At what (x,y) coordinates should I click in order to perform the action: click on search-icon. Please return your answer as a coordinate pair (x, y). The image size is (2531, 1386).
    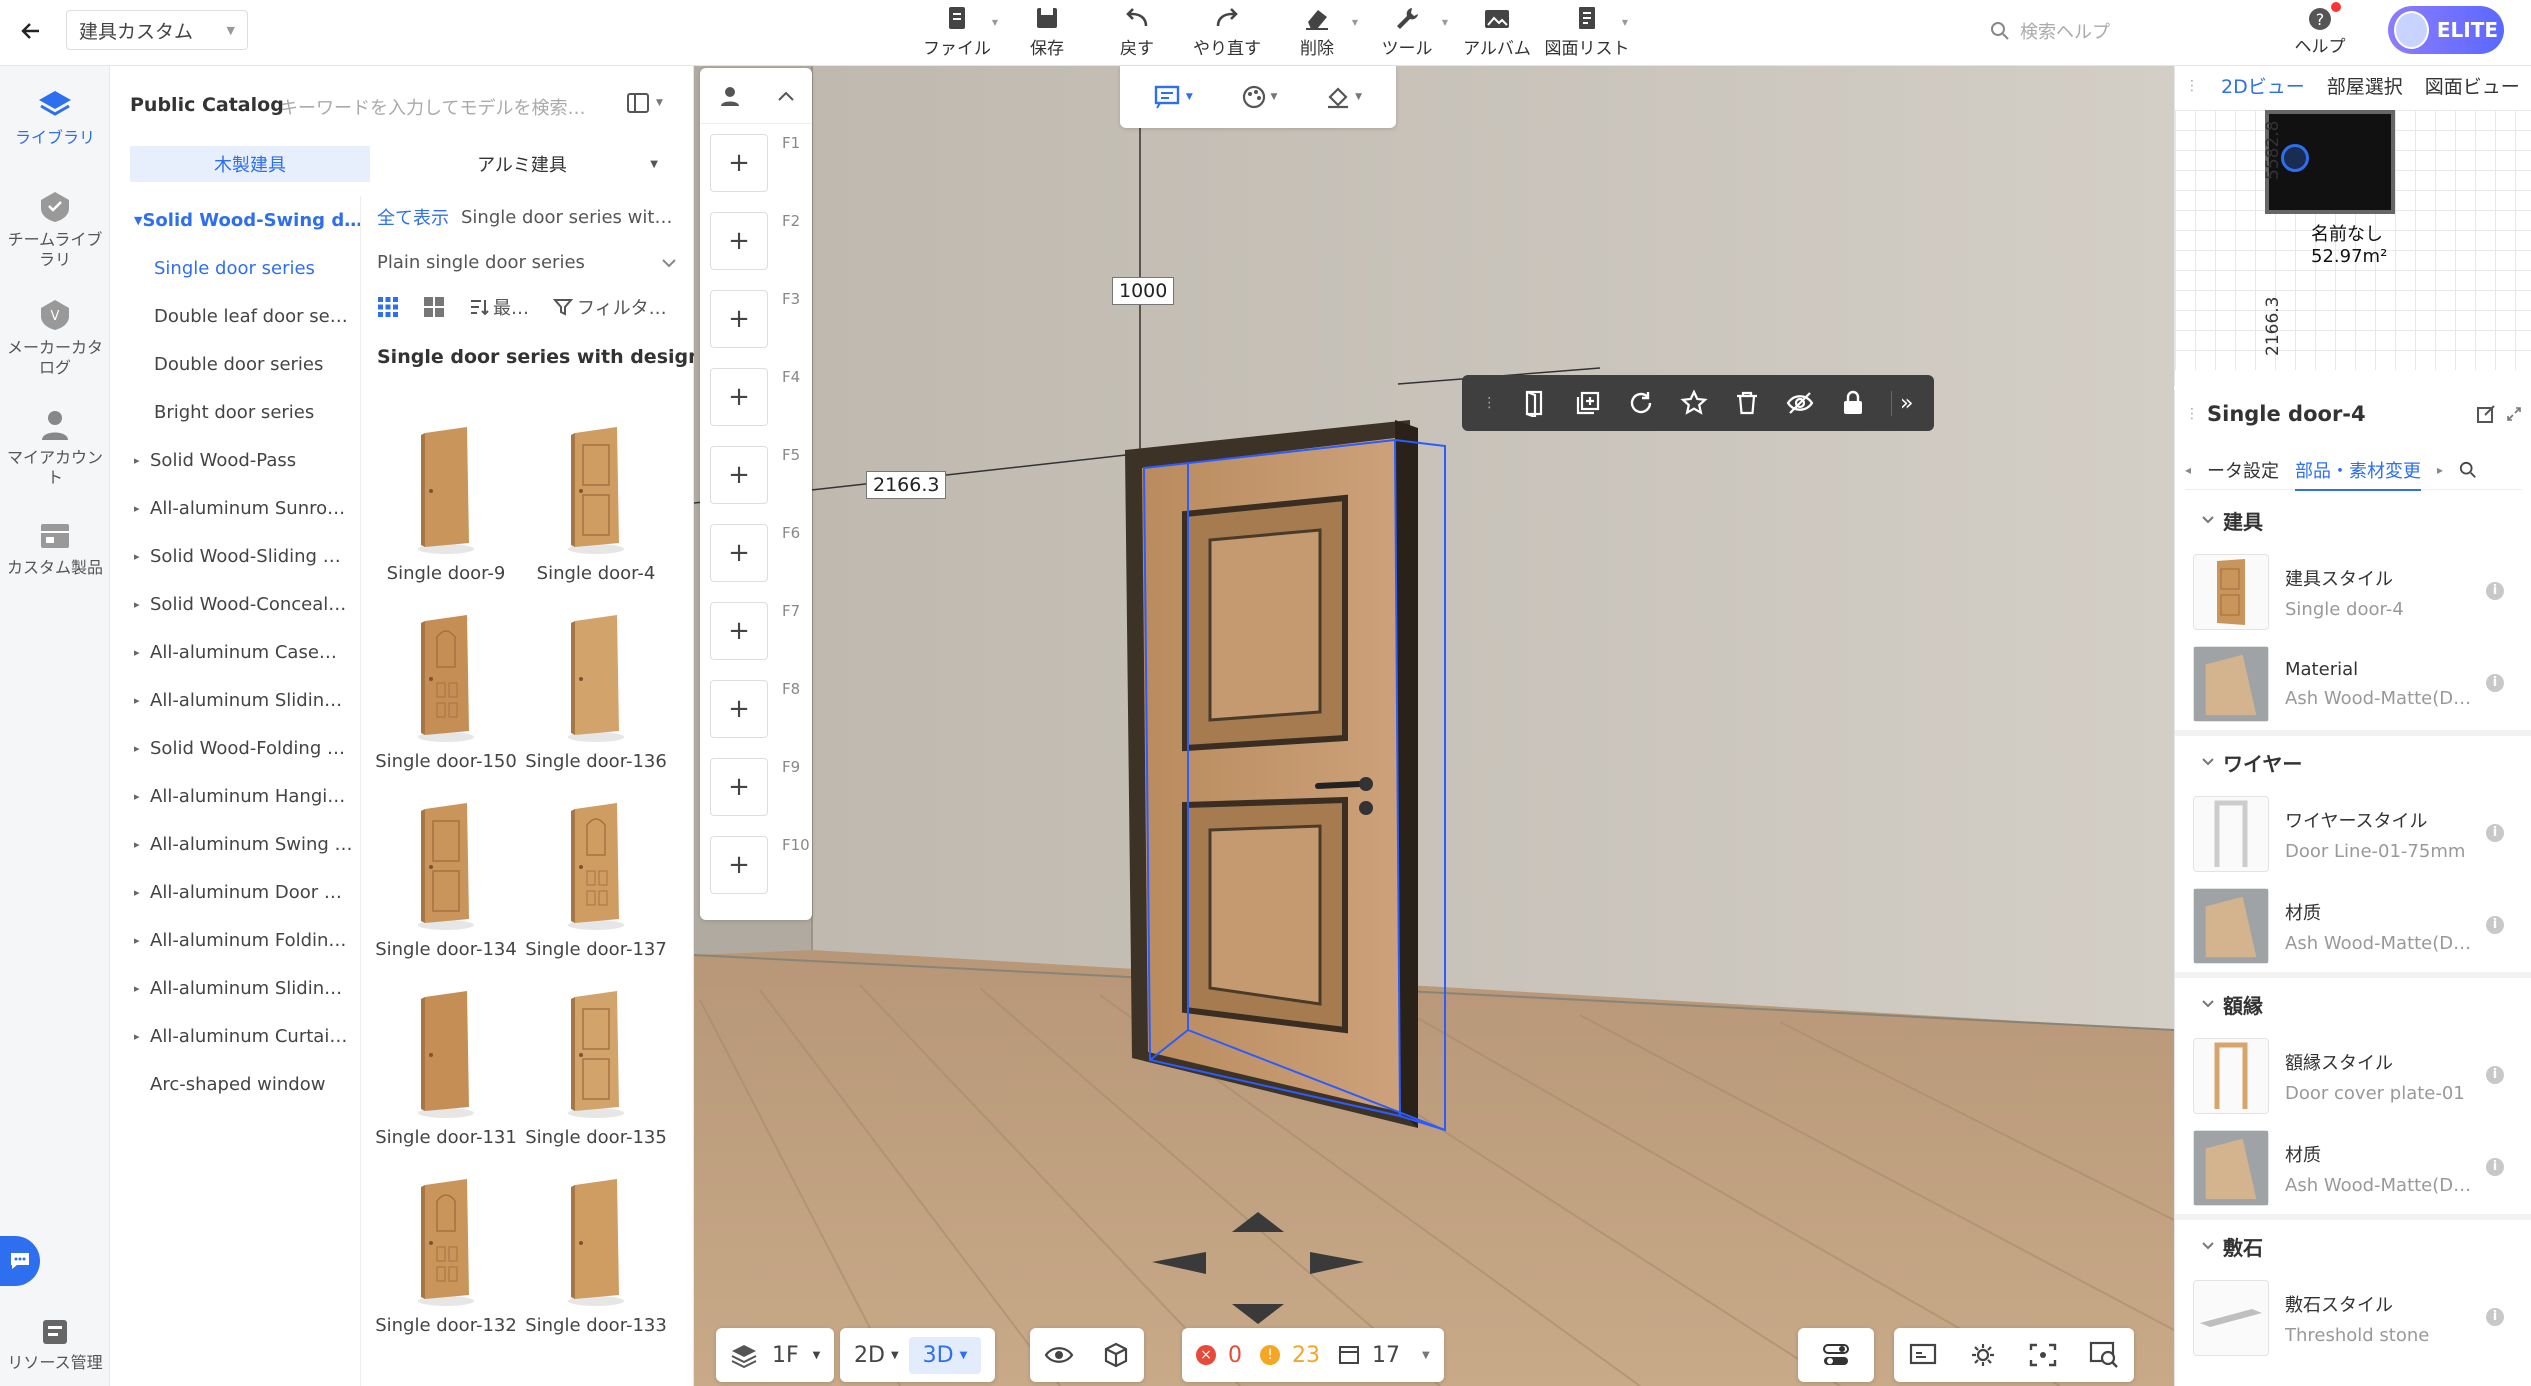
    Looking at the image, I should click on (2468, 470).